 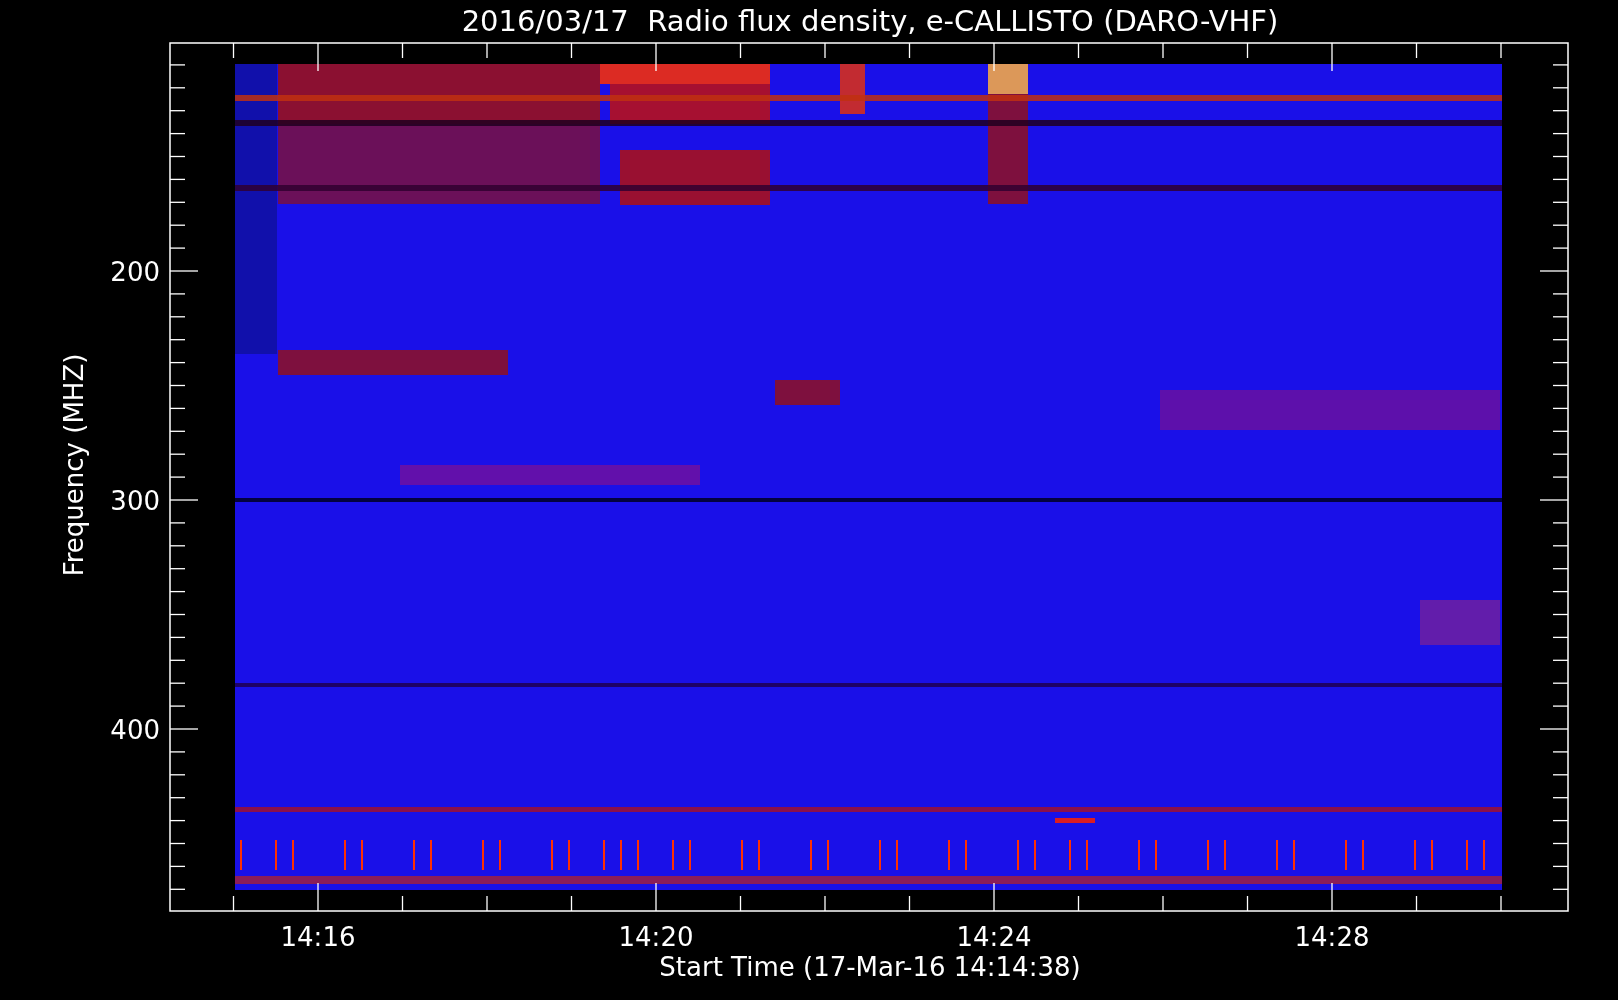 What do you see at coordinates (870, 21) in the screenshot?
I see `chart-title: 2016/03/17 Radio flux density, e-CALLISTO (DARO-VHF)` at bounding box center [870, 21].